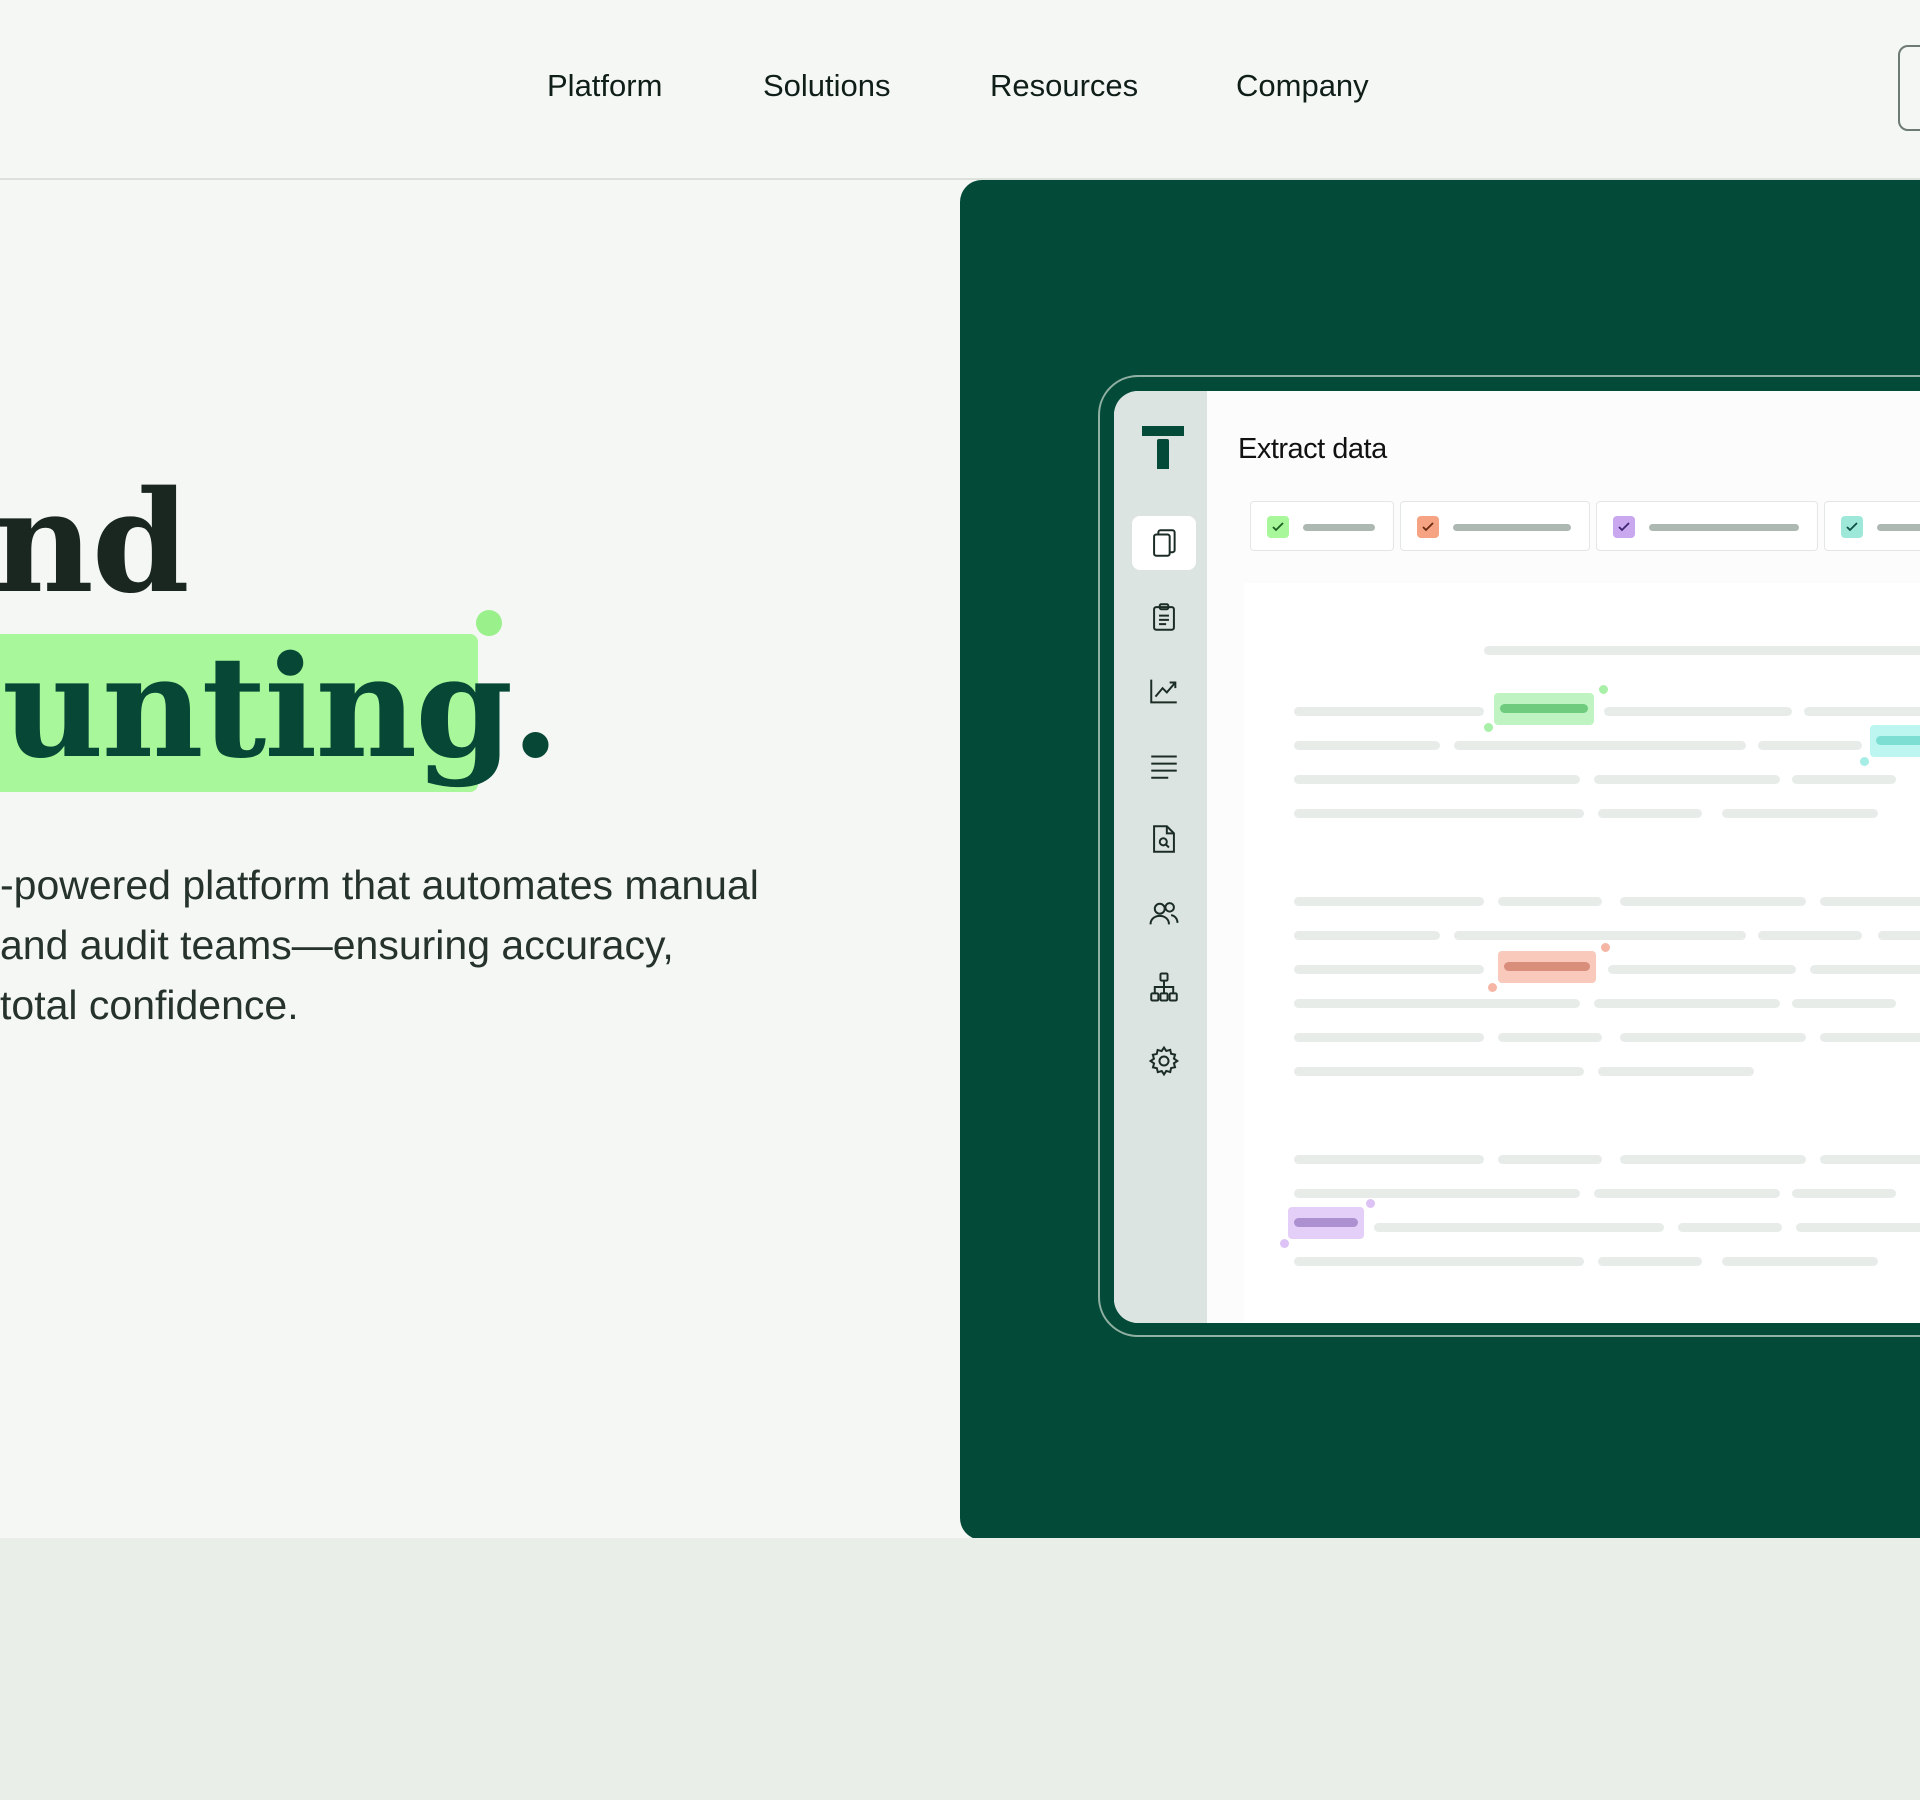 The height and width of the screenshot is (1800, 1920). I want to click on nav-platform: Platform, so click(604, 86).